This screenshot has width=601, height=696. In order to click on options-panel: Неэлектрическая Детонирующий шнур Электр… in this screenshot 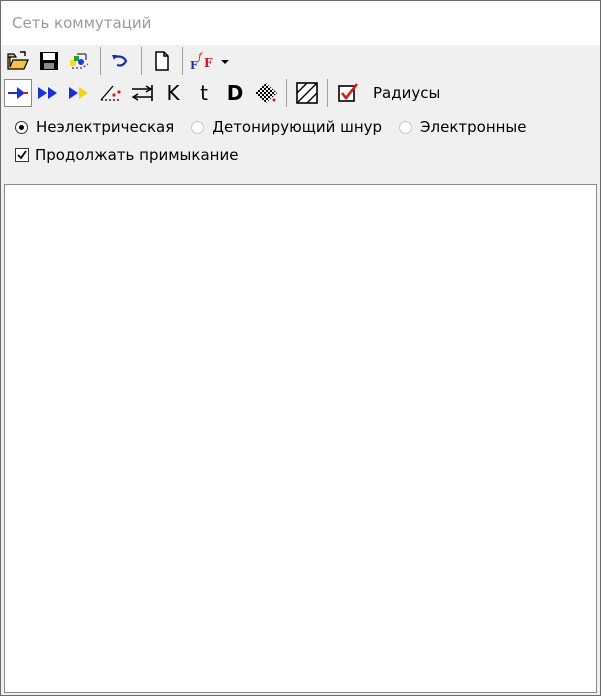, I will do `click(300, 141)`.